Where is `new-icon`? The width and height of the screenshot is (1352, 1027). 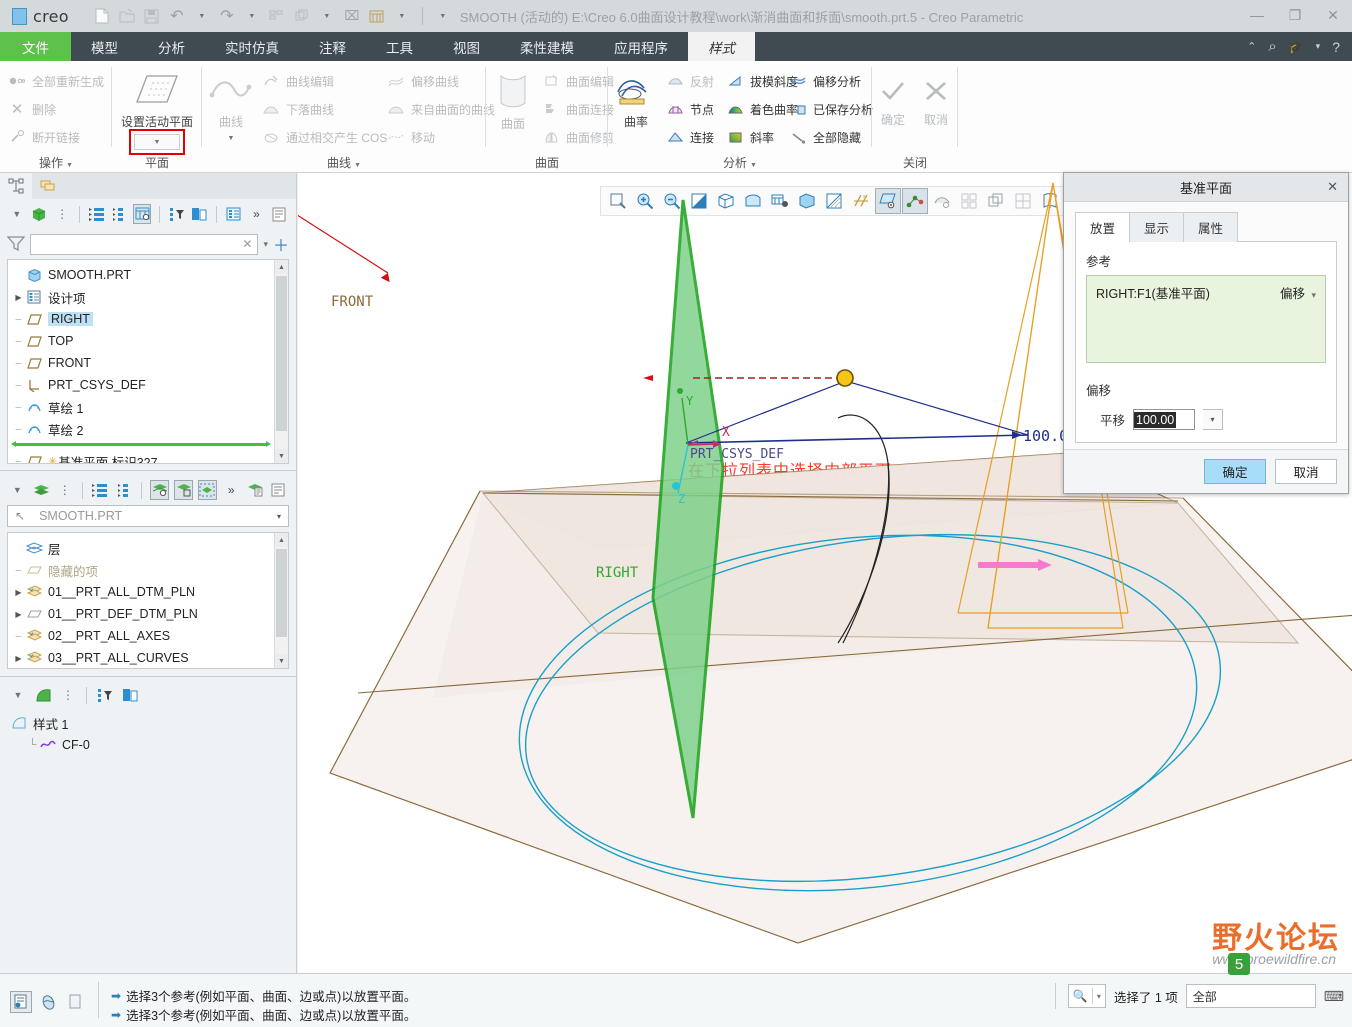
new-icon is located at coordinates (102, 16).